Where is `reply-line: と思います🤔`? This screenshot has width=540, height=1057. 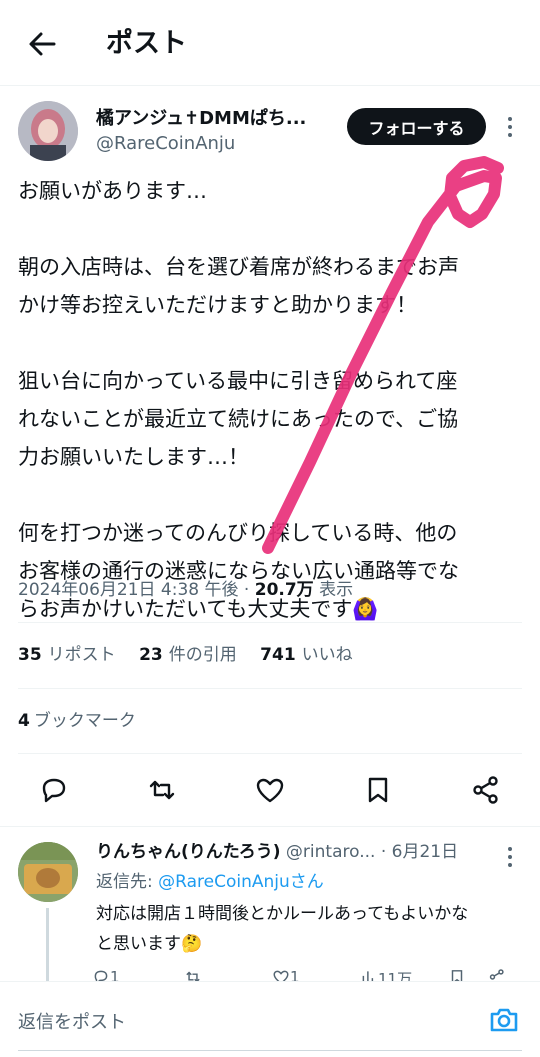
reply-line: と思います🤔 is located at coordinates (149, 944).